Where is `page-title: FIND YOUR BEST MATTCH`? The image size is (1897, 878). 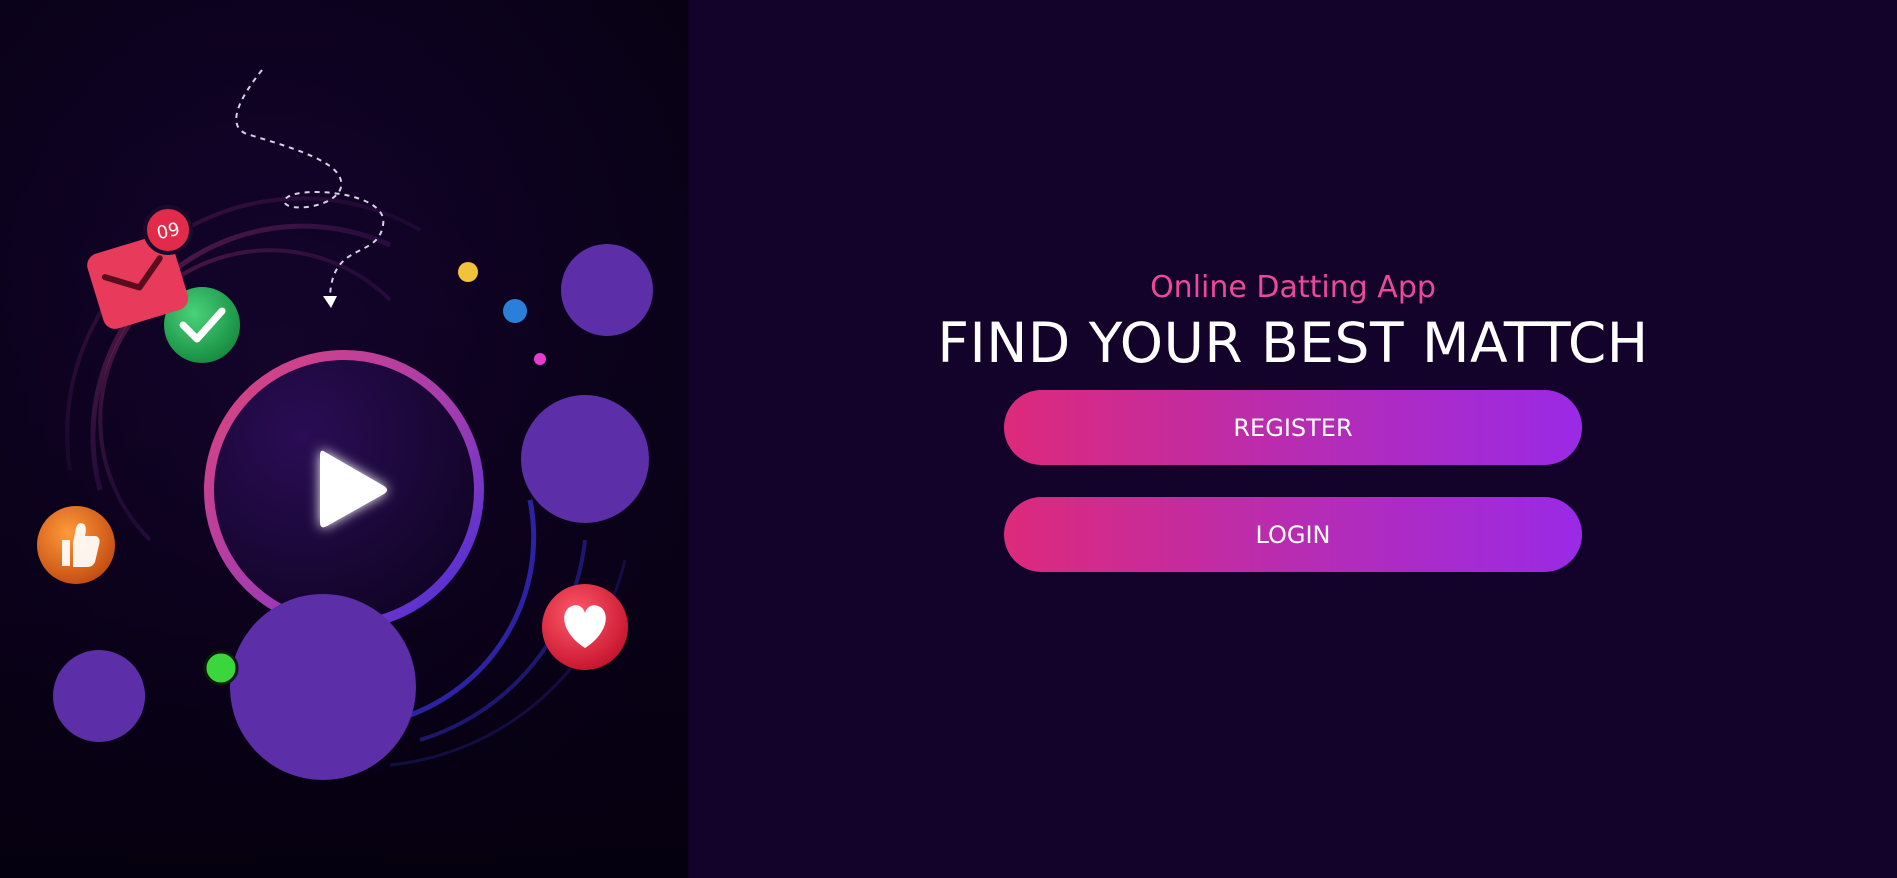
page-title: FIND YOUR BEST MATTCH is located at coordinates (1293, 343).